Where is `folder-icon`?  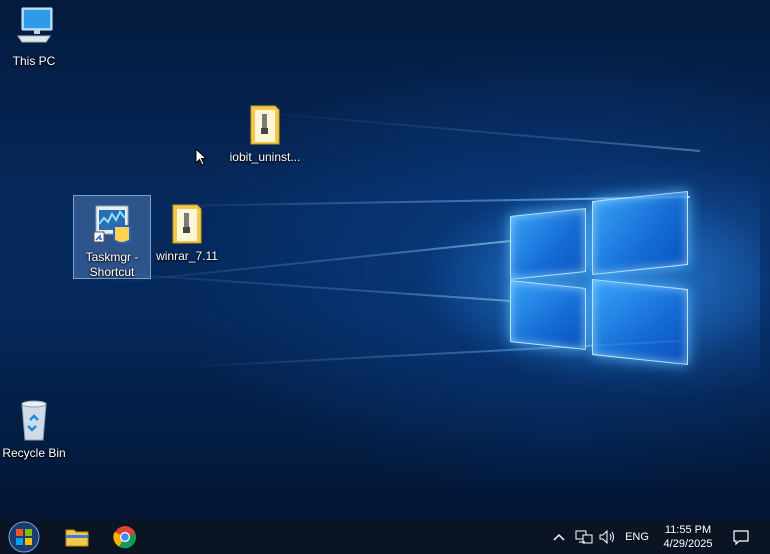
folder-icon is located at coordinates (77, 538).